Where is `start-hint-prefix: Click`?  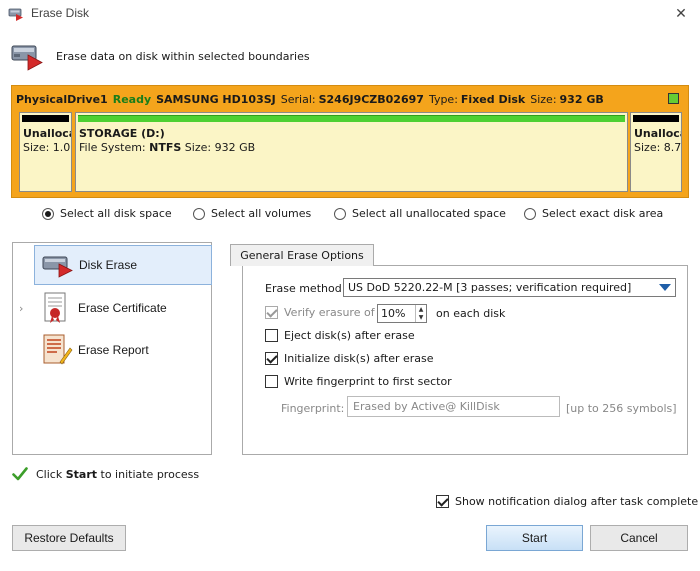 start-hint-prefix: Click is located at coordinates (49, 474).